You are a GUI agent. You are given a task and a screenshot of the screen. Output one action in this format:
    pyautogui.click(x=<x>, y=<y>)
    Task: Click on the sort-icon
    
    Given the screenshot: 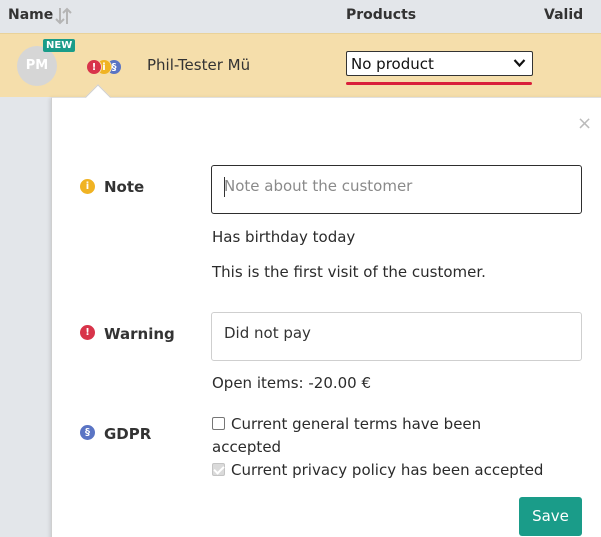 What is the action you would take?
    pyautogui.click(x=64, y=16)
    